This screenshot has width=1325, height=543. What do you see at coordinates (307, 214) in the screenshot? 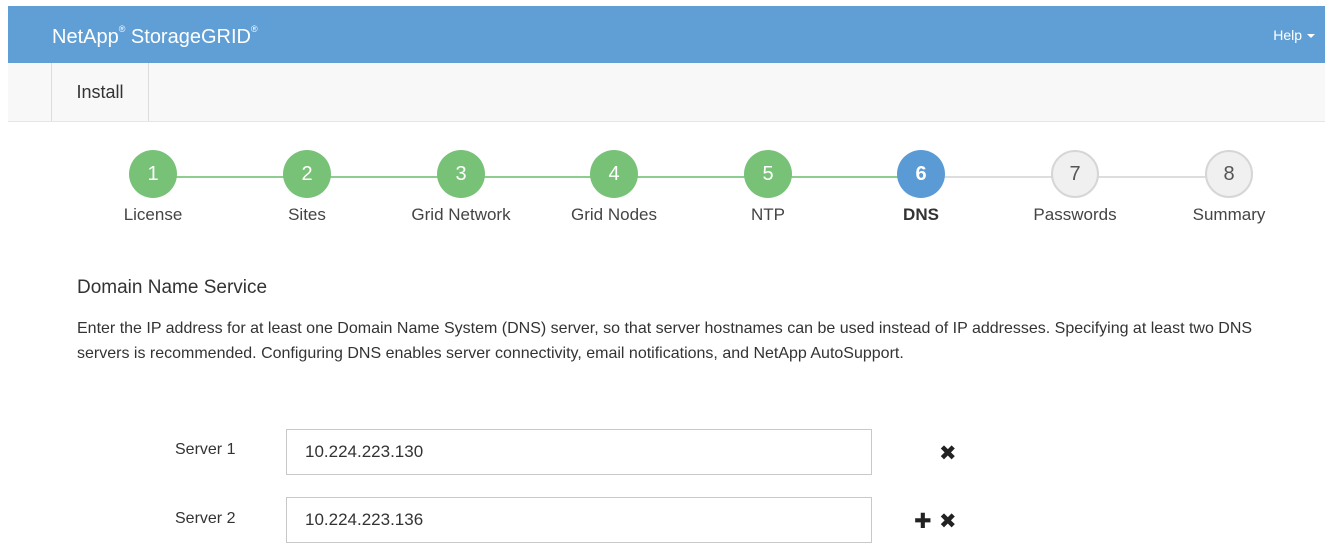
I see `step-label: Sites` at bounding box center [307, 214].